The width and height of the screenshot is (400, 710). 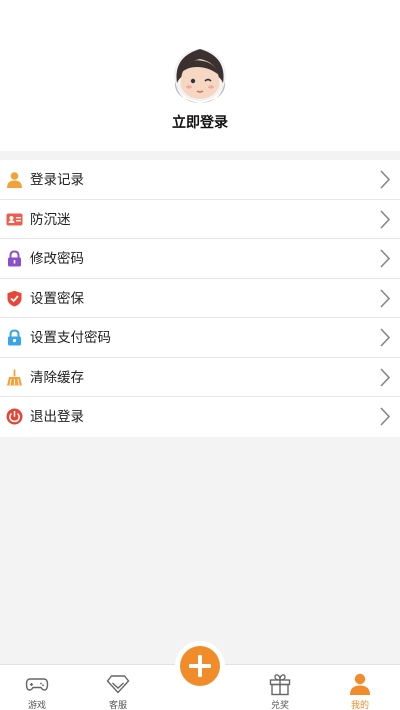 What do you see at coordinates (359, 705) in the screenshot?
I see `tab-label: 我的` at bounding box center [359, 705].